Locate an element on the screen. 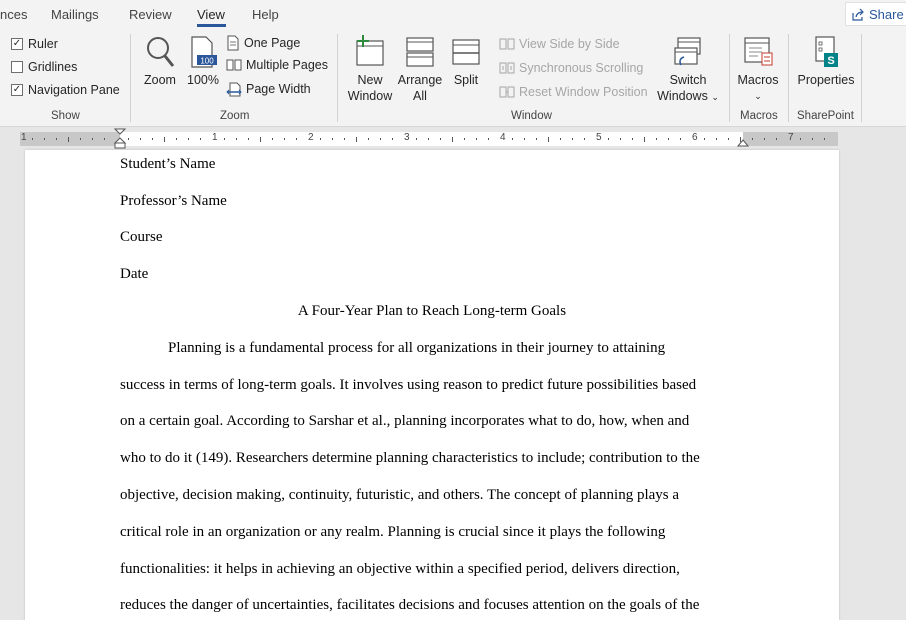  split-icon is located at coordinates (466, 52).